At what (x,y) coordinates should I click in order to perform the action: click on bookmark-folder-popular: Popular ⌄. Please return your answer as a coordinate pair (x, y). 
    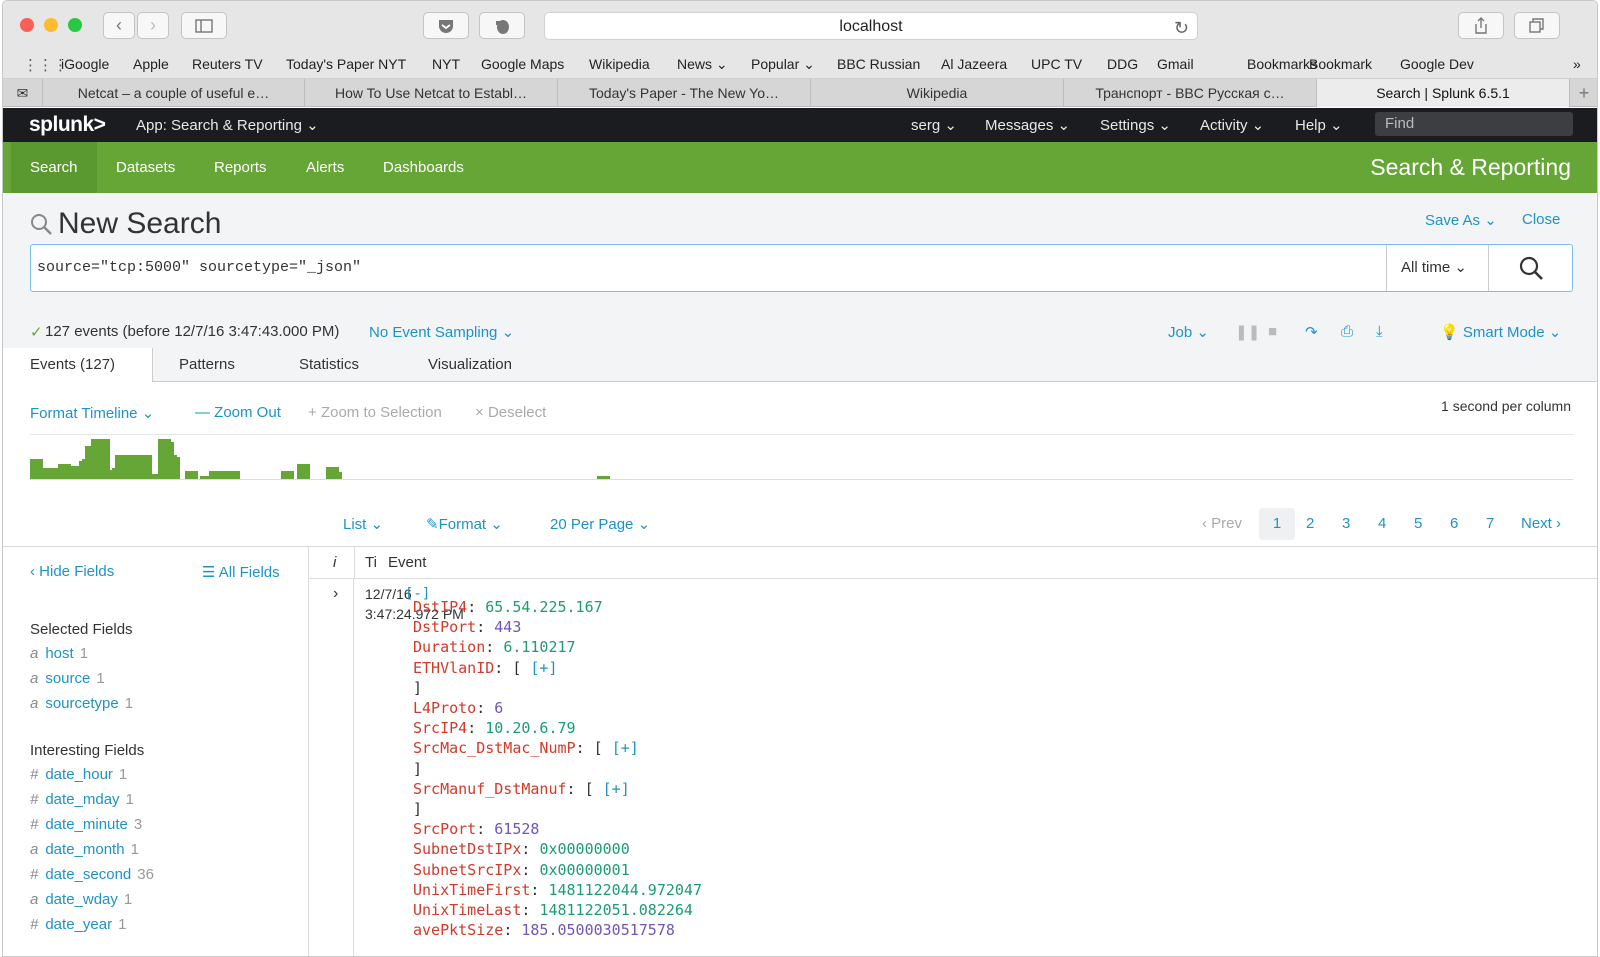
    Looking at the image, I should click on (783, 64).